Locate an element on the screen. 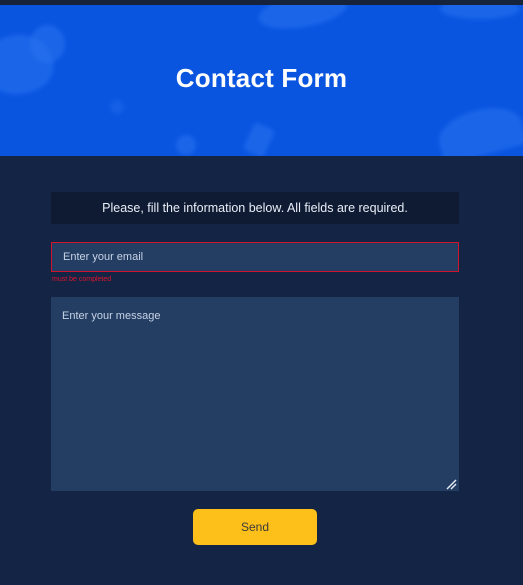 The height and width of the screenshot is (585, 523). resize-handle-icon is located at coordinates (451, 484).